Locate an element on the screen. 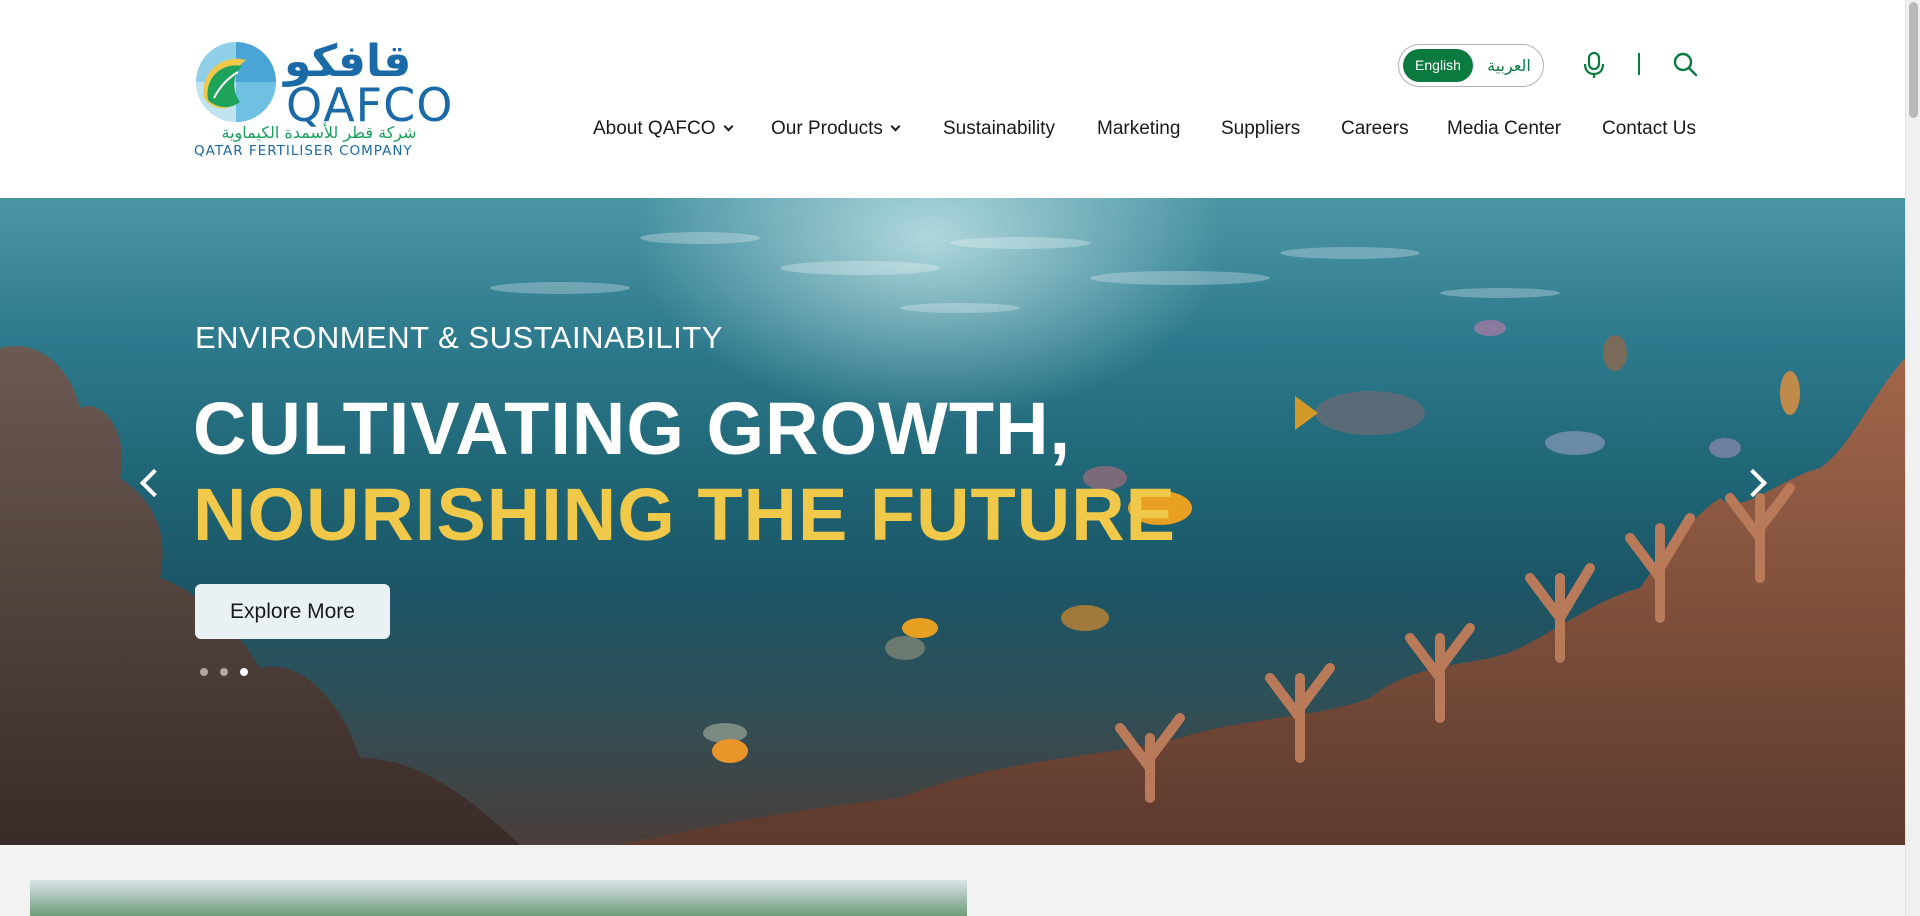  slider-pagination is located at coordinates (230, 673).